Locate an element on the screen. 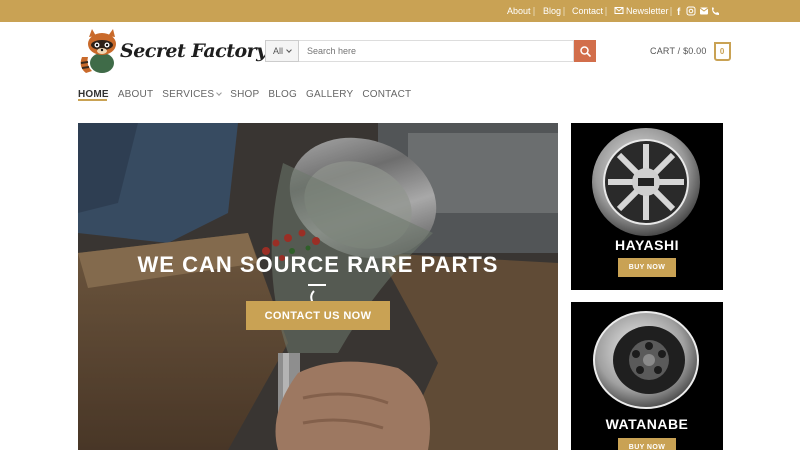 This screenshot has height=450, width=800. facebook-icon: f is located at coordinates (679, 12).